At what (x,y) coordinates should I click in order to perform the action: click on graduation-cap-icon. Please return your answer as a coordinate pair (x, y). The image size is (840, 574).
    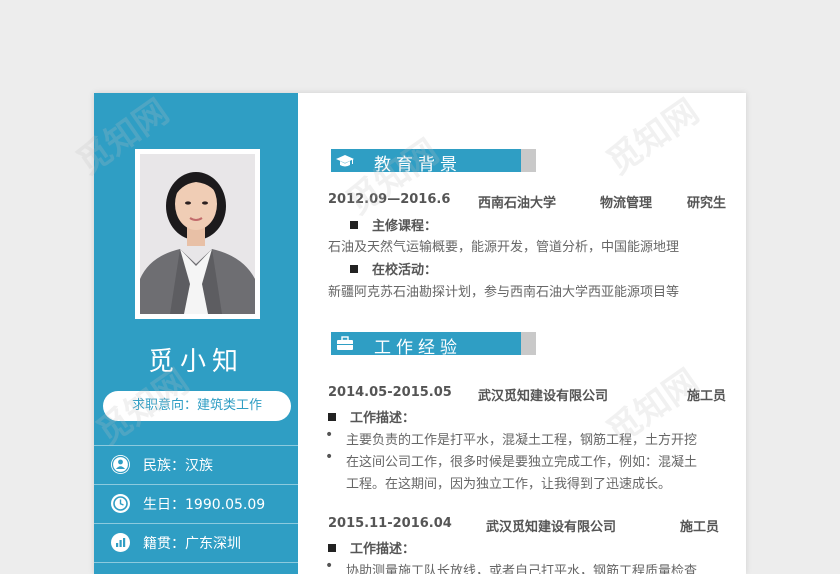
    Looking at the image, I should click on (345, 160).